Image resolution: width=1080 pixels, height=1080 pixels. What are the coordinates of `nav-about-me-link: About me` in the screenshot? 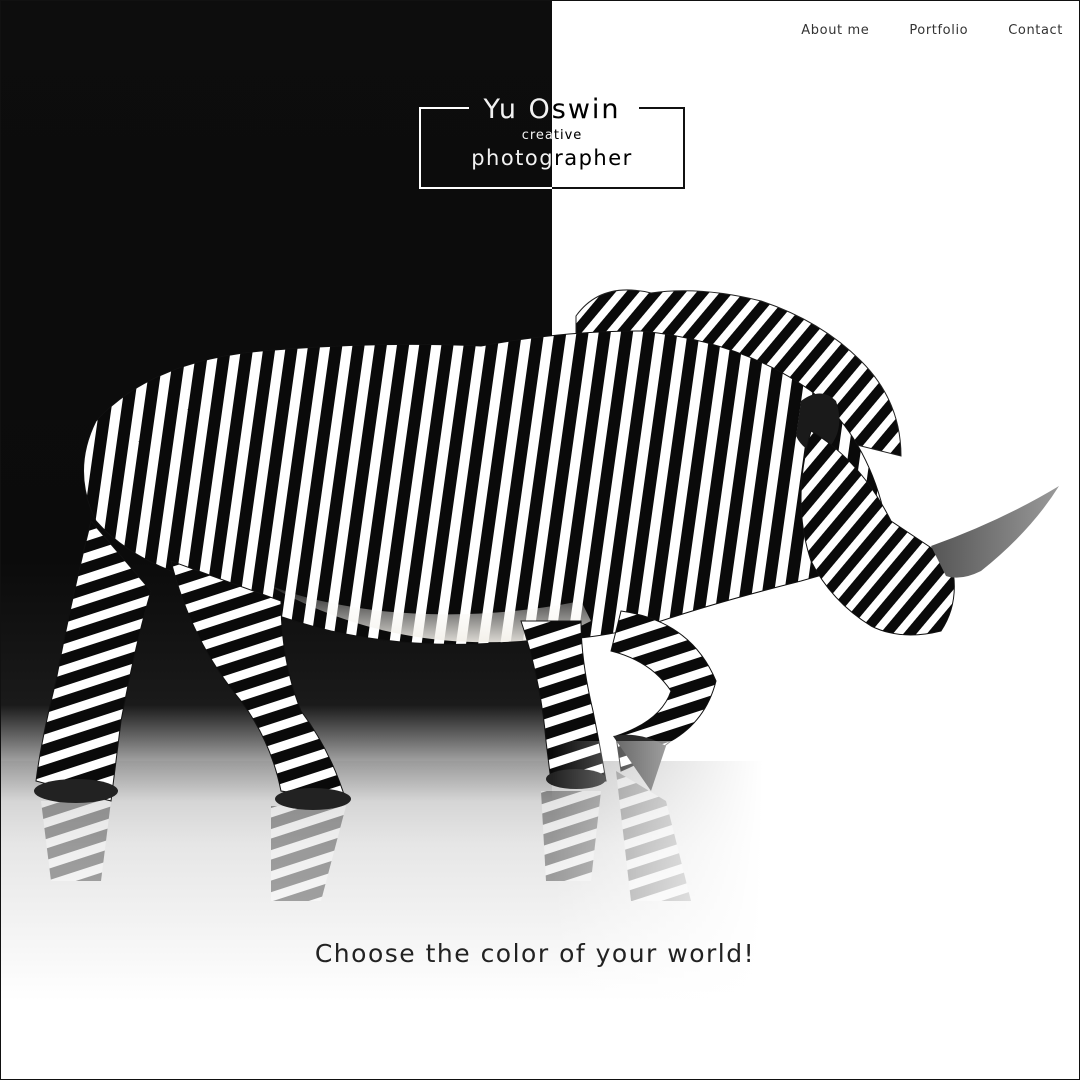 It's located at (835, 30).